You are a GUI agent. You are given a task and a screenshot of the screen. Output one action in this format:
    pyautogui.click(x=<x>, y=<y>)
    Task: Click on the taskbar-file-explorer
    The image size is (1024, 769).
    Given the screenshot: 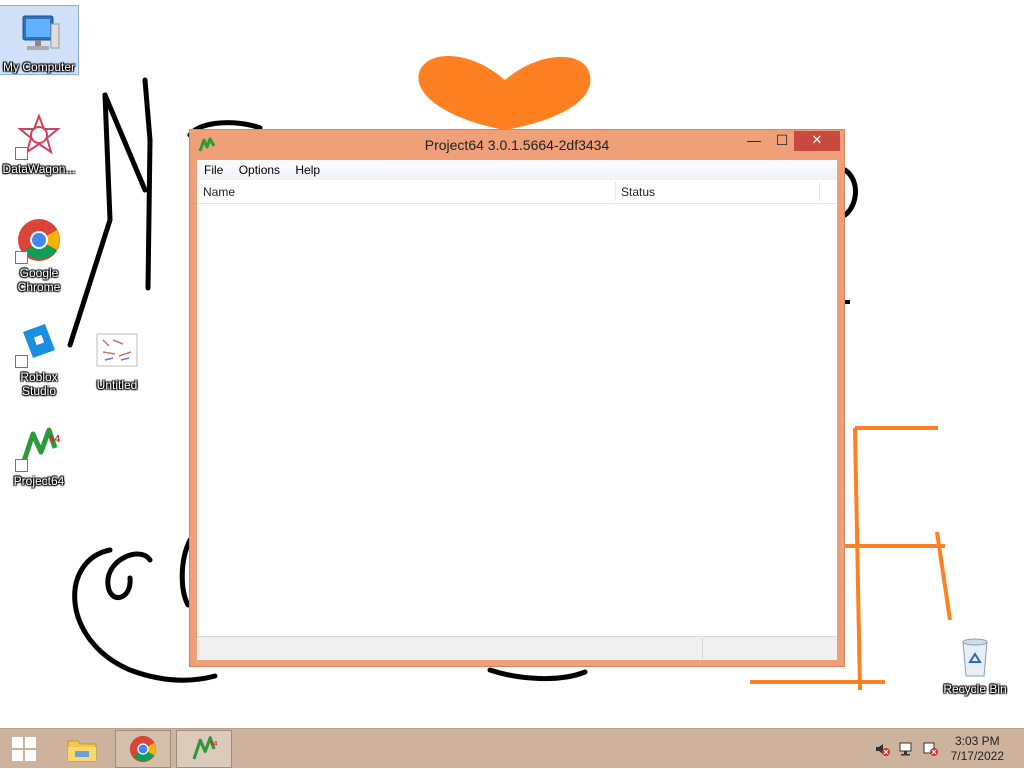 What is the action you would take?
    pyautogui.click(x=82, y=749)
    